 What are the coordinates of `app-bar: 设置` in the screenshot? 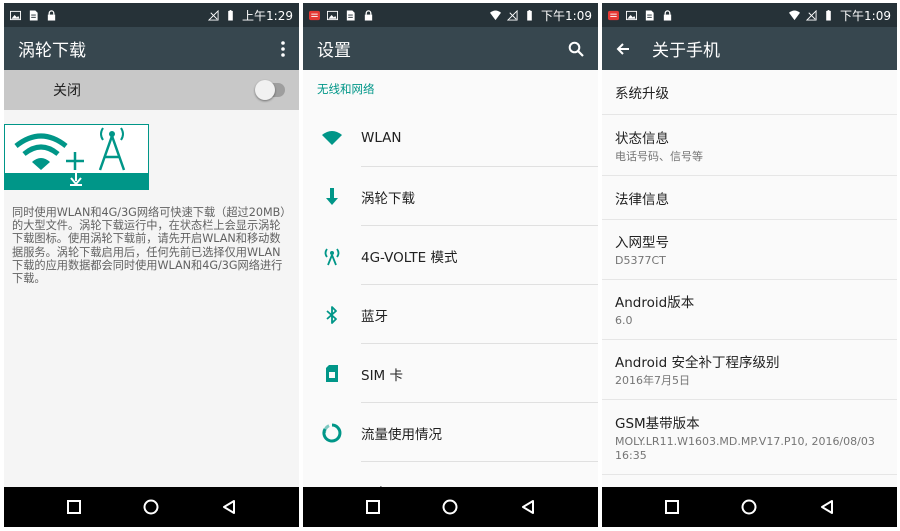 It's located at (450, 48).